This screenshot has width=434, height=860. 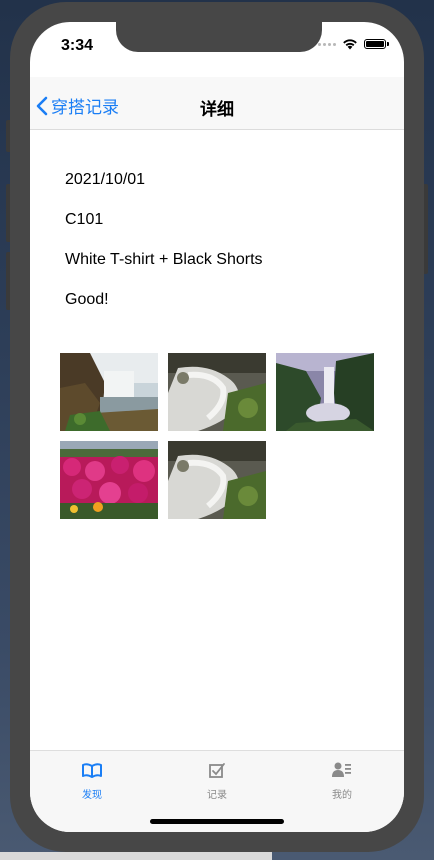 I want to click on status-icons, so click(x=353, y=44).